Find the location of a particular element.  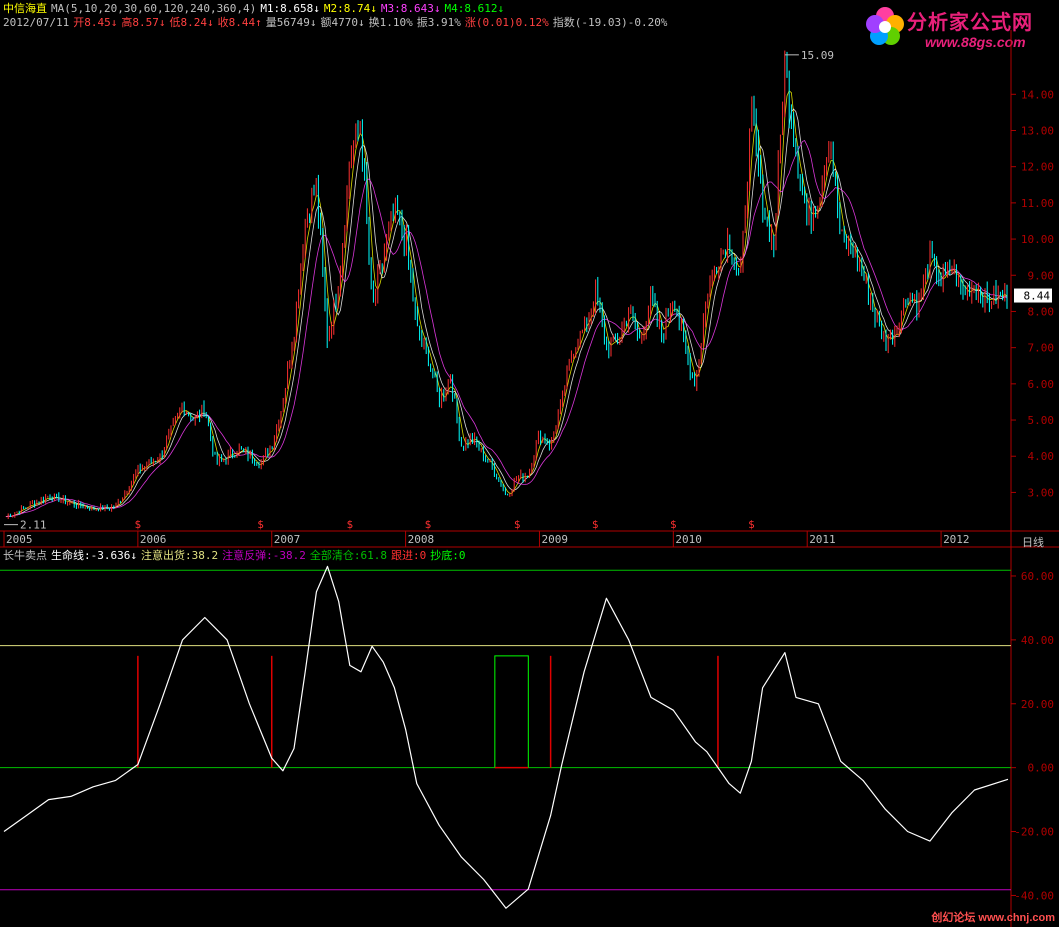

price-tick-label: 10.00 is located at coordinates (1037, 239).